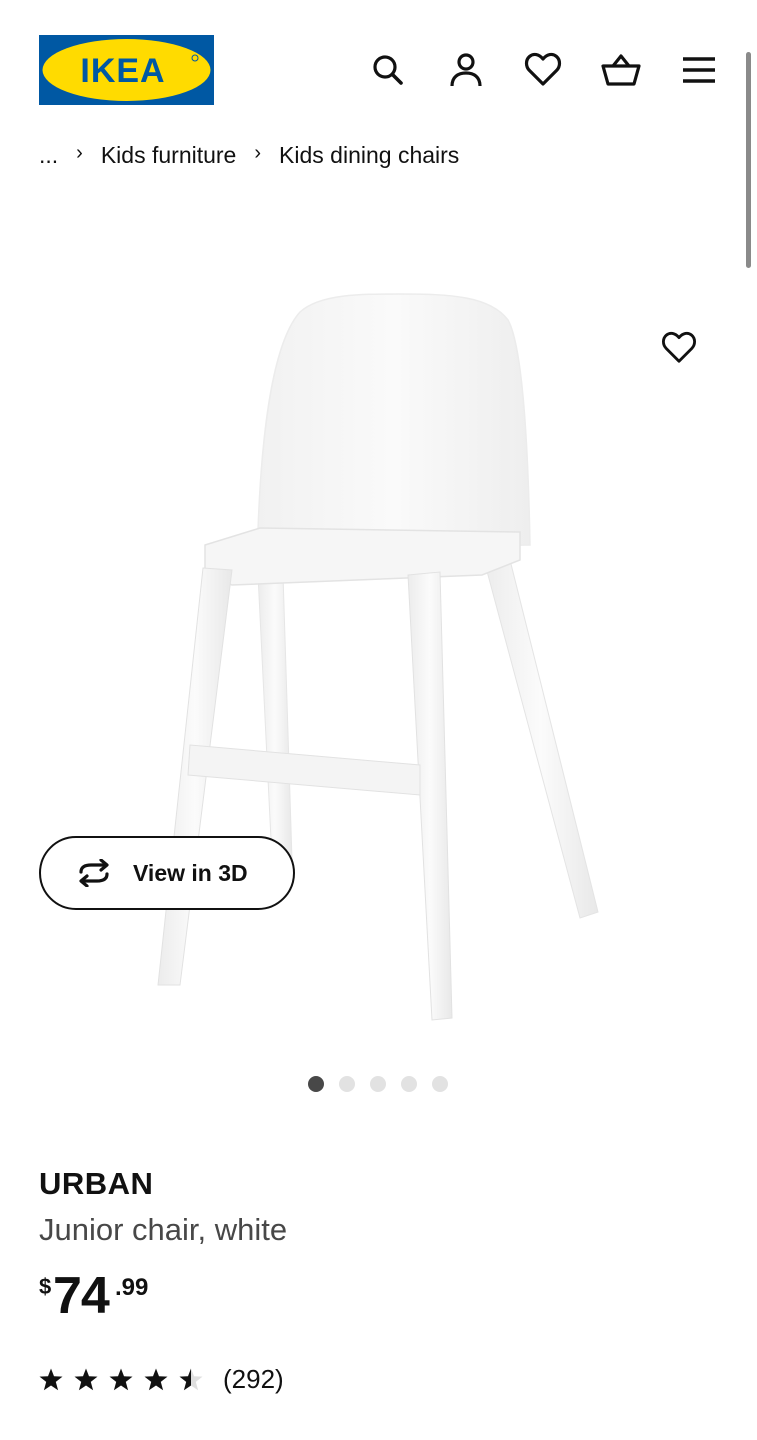 This screenshot has height=1440, width=757. What do you see at coordinates (132, 1287) in the screenshot?
I see `price-decimal: .99` at bounding box center [132, 1287].